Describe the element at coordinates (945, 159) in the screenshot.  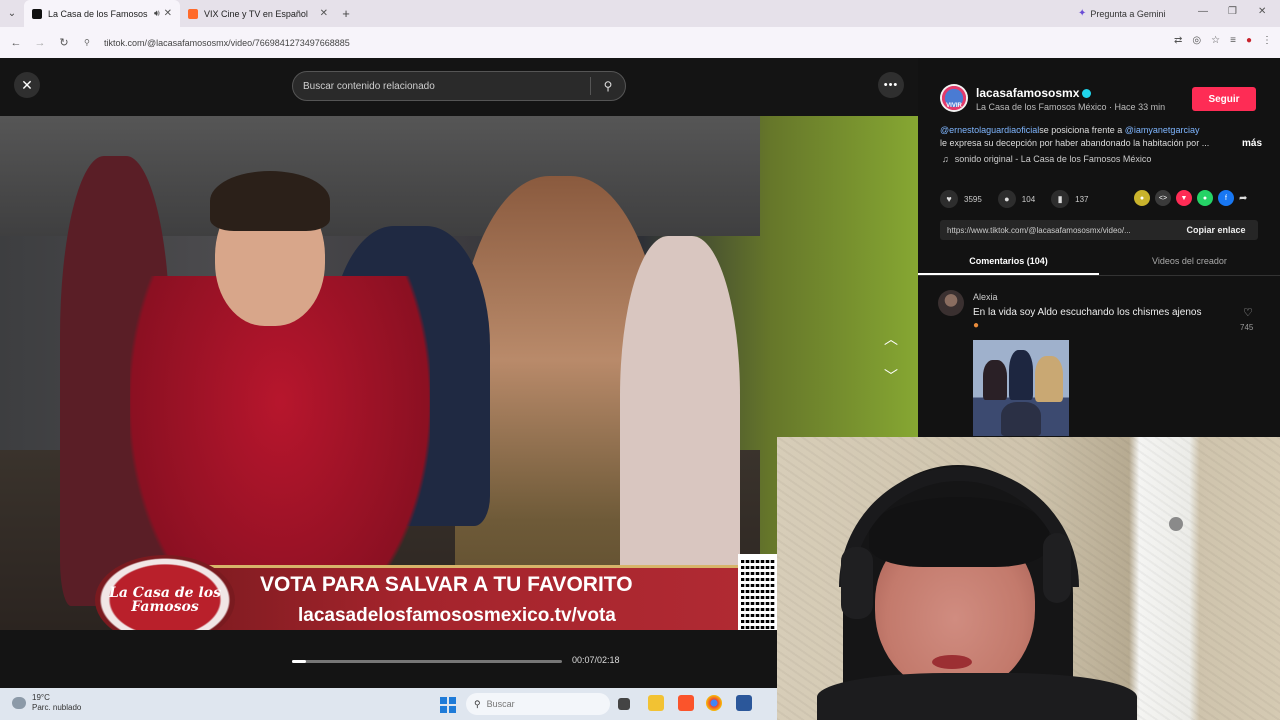
I see `music-note-icon: ♫` at that location.